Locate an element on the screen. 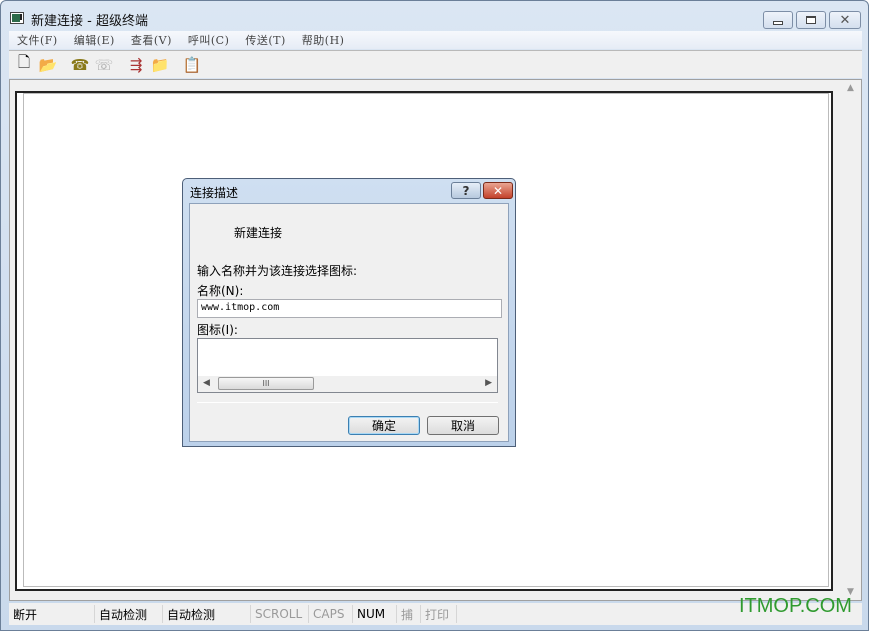  dialog-close-button: ✕ is located at coordinates (498, 190).